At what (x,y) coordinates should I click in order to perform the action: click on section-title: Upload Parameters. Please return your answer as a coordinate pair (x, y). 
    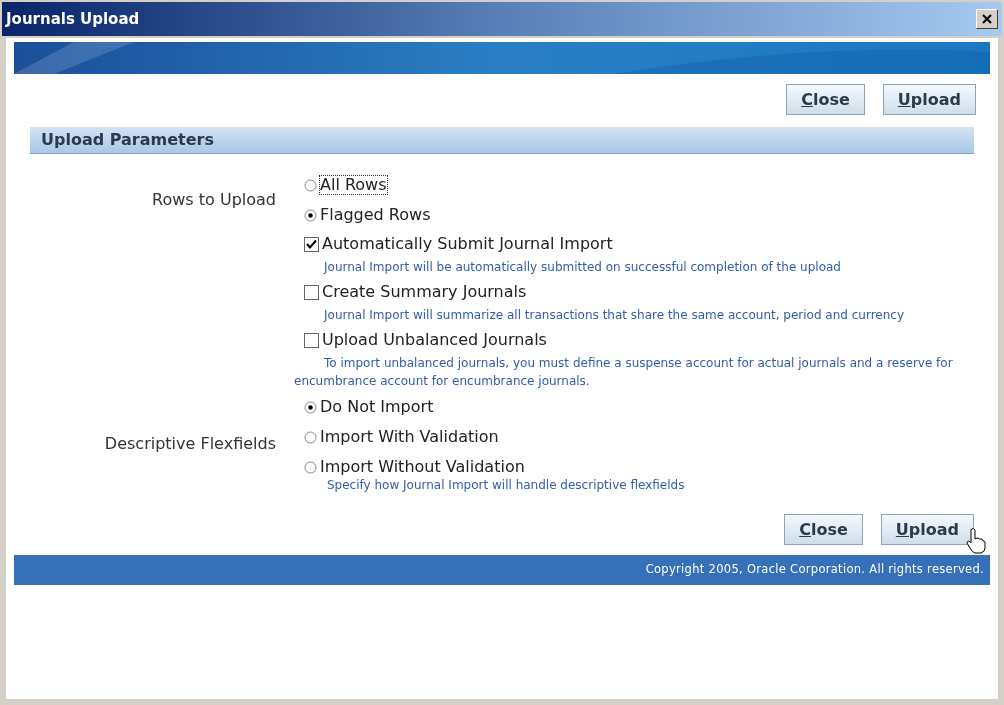
    Looking at the image, I should click on (127, 140).